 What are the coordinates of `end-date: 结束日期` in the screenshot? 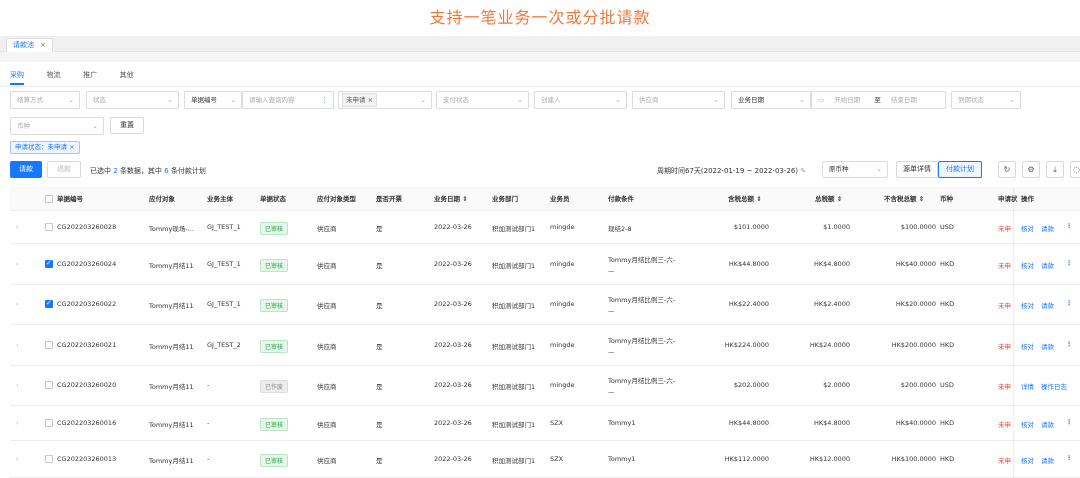 It's located at (904, 100).